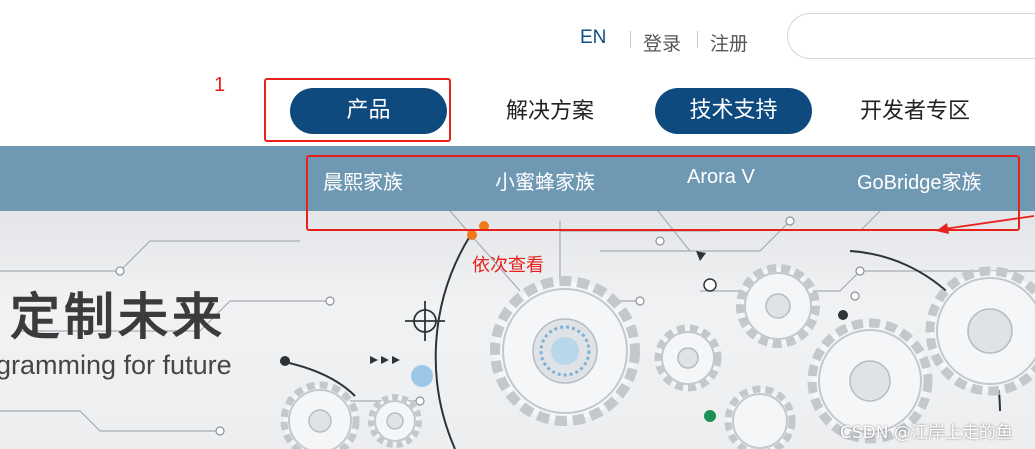  Describe the element at coordinates (662, 42) in the screenshot. I see `login-link: 登录` at that location.